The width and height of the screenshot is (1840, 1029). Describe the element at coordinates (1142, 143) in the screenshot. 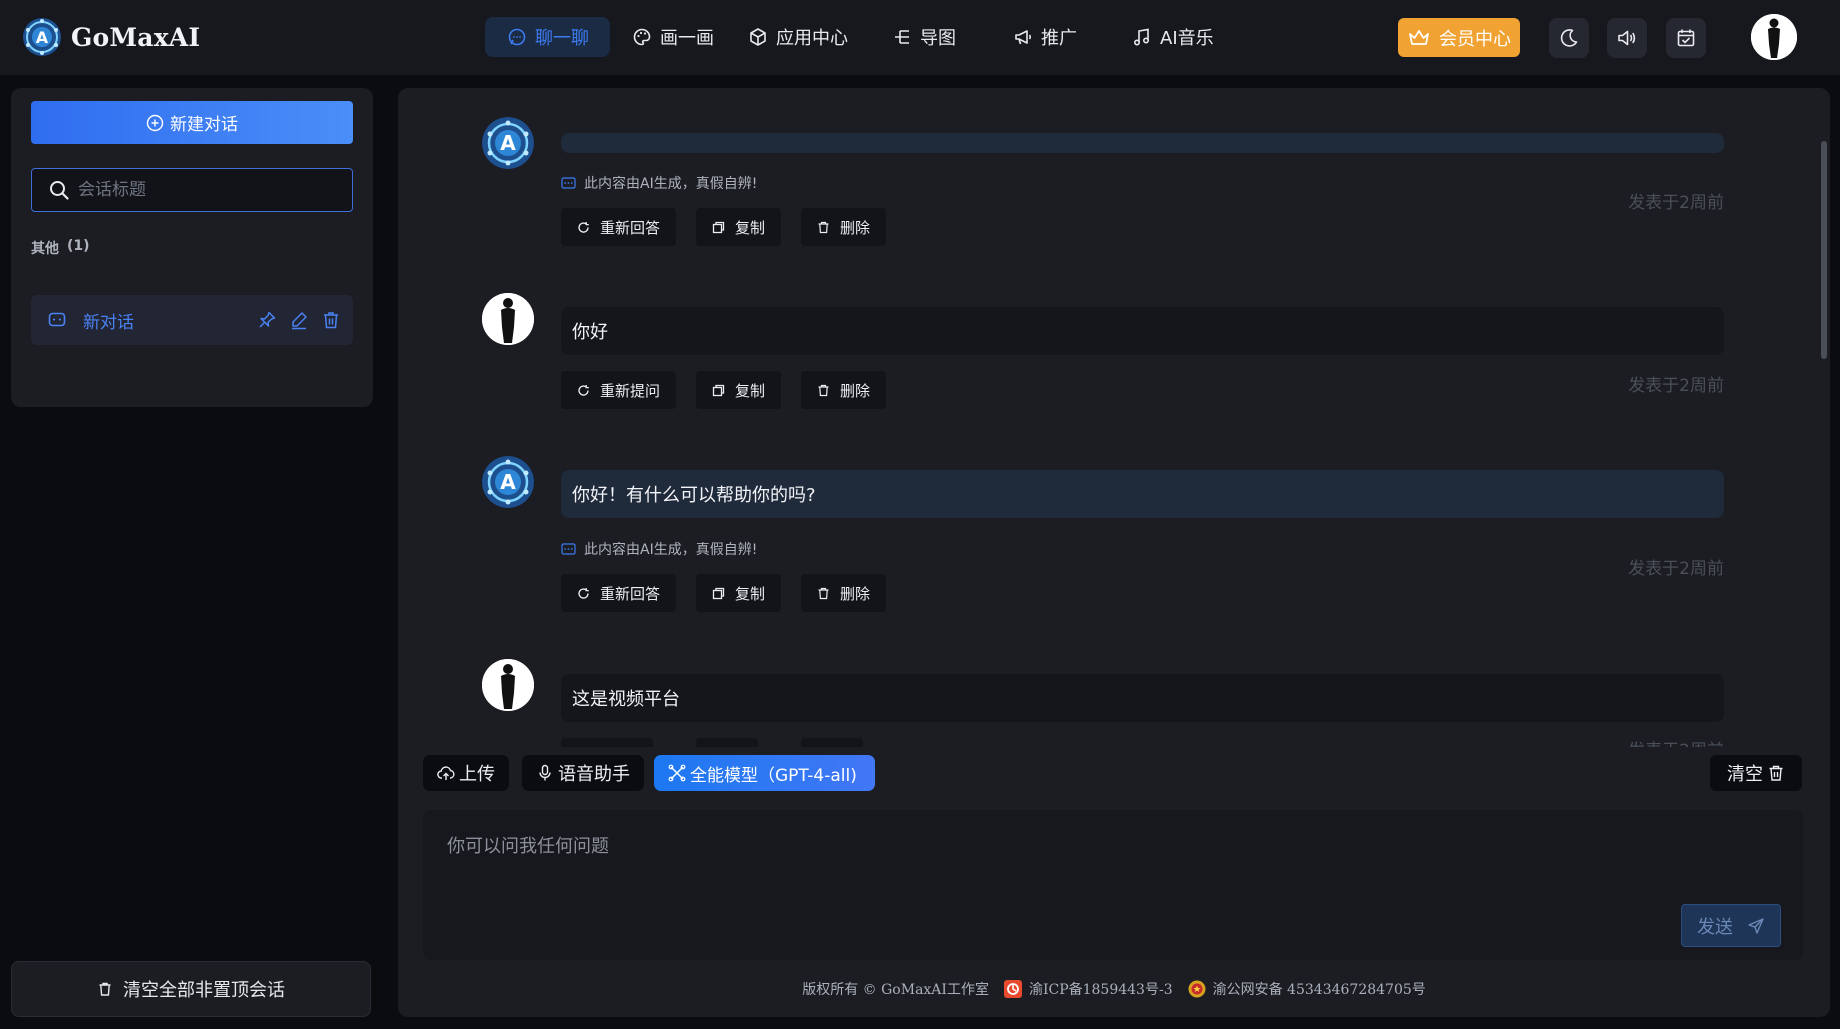

I see `message-bubble` at that location.